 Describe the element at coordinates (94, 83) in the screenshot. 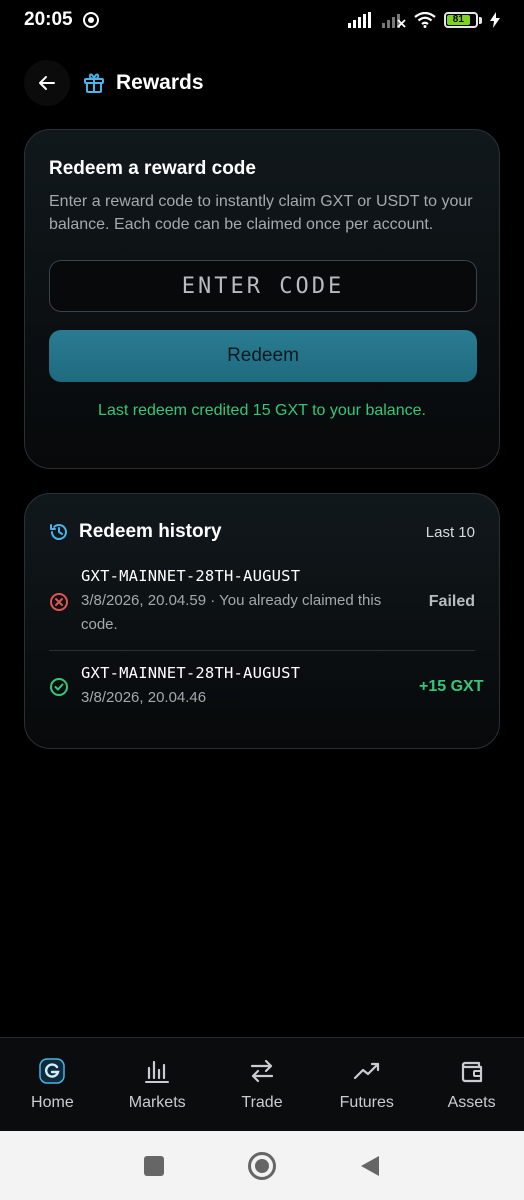

I see `gift-icon` at that location.